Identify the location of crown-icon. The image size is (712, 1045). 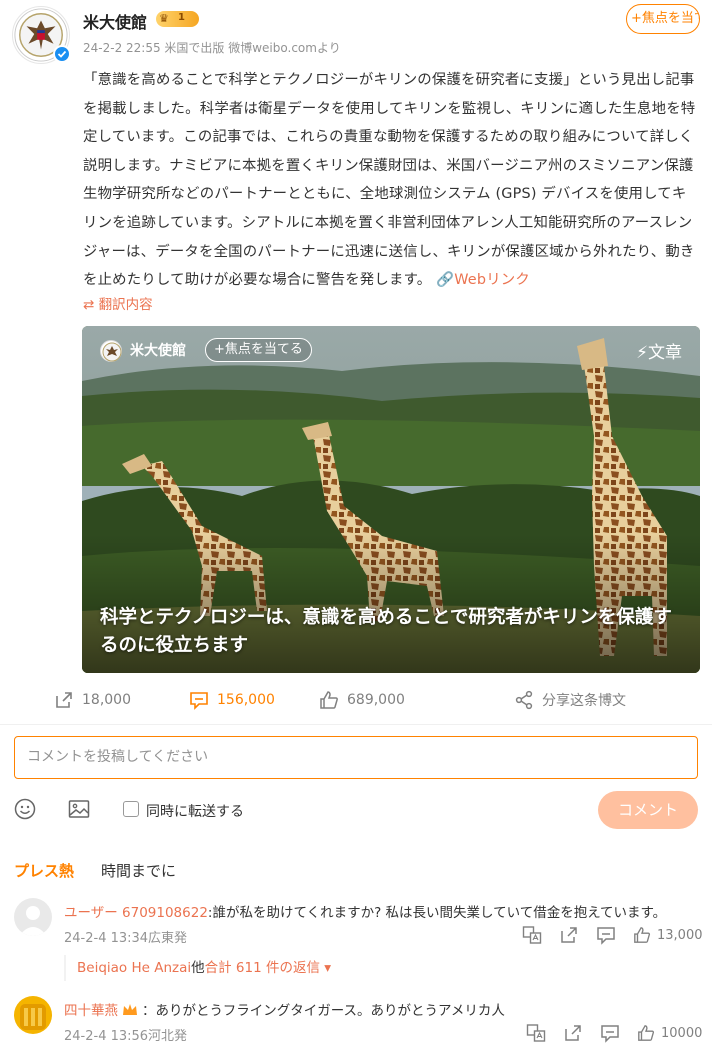
(130, 1009).